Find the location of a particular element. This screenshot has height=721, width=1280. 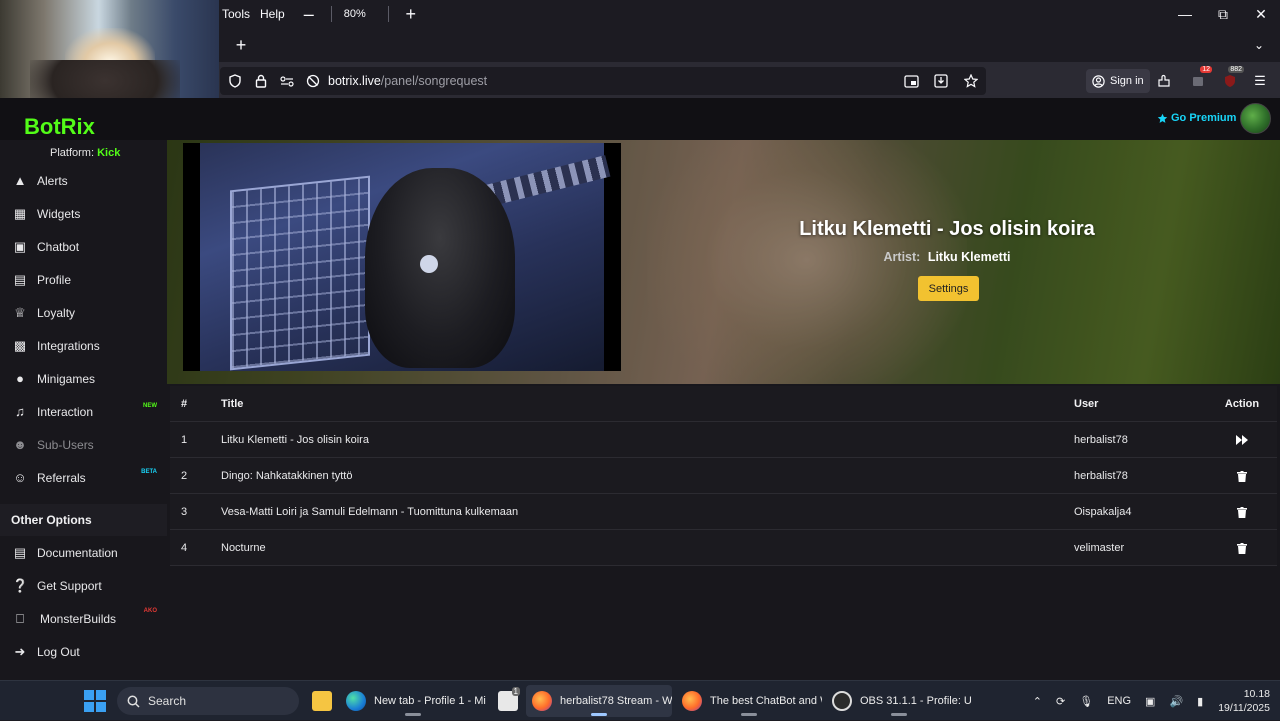

sidebar-item-monsterbuilds: ⎕ MonsterBuilds AKO is located at coordinates (83, 618).